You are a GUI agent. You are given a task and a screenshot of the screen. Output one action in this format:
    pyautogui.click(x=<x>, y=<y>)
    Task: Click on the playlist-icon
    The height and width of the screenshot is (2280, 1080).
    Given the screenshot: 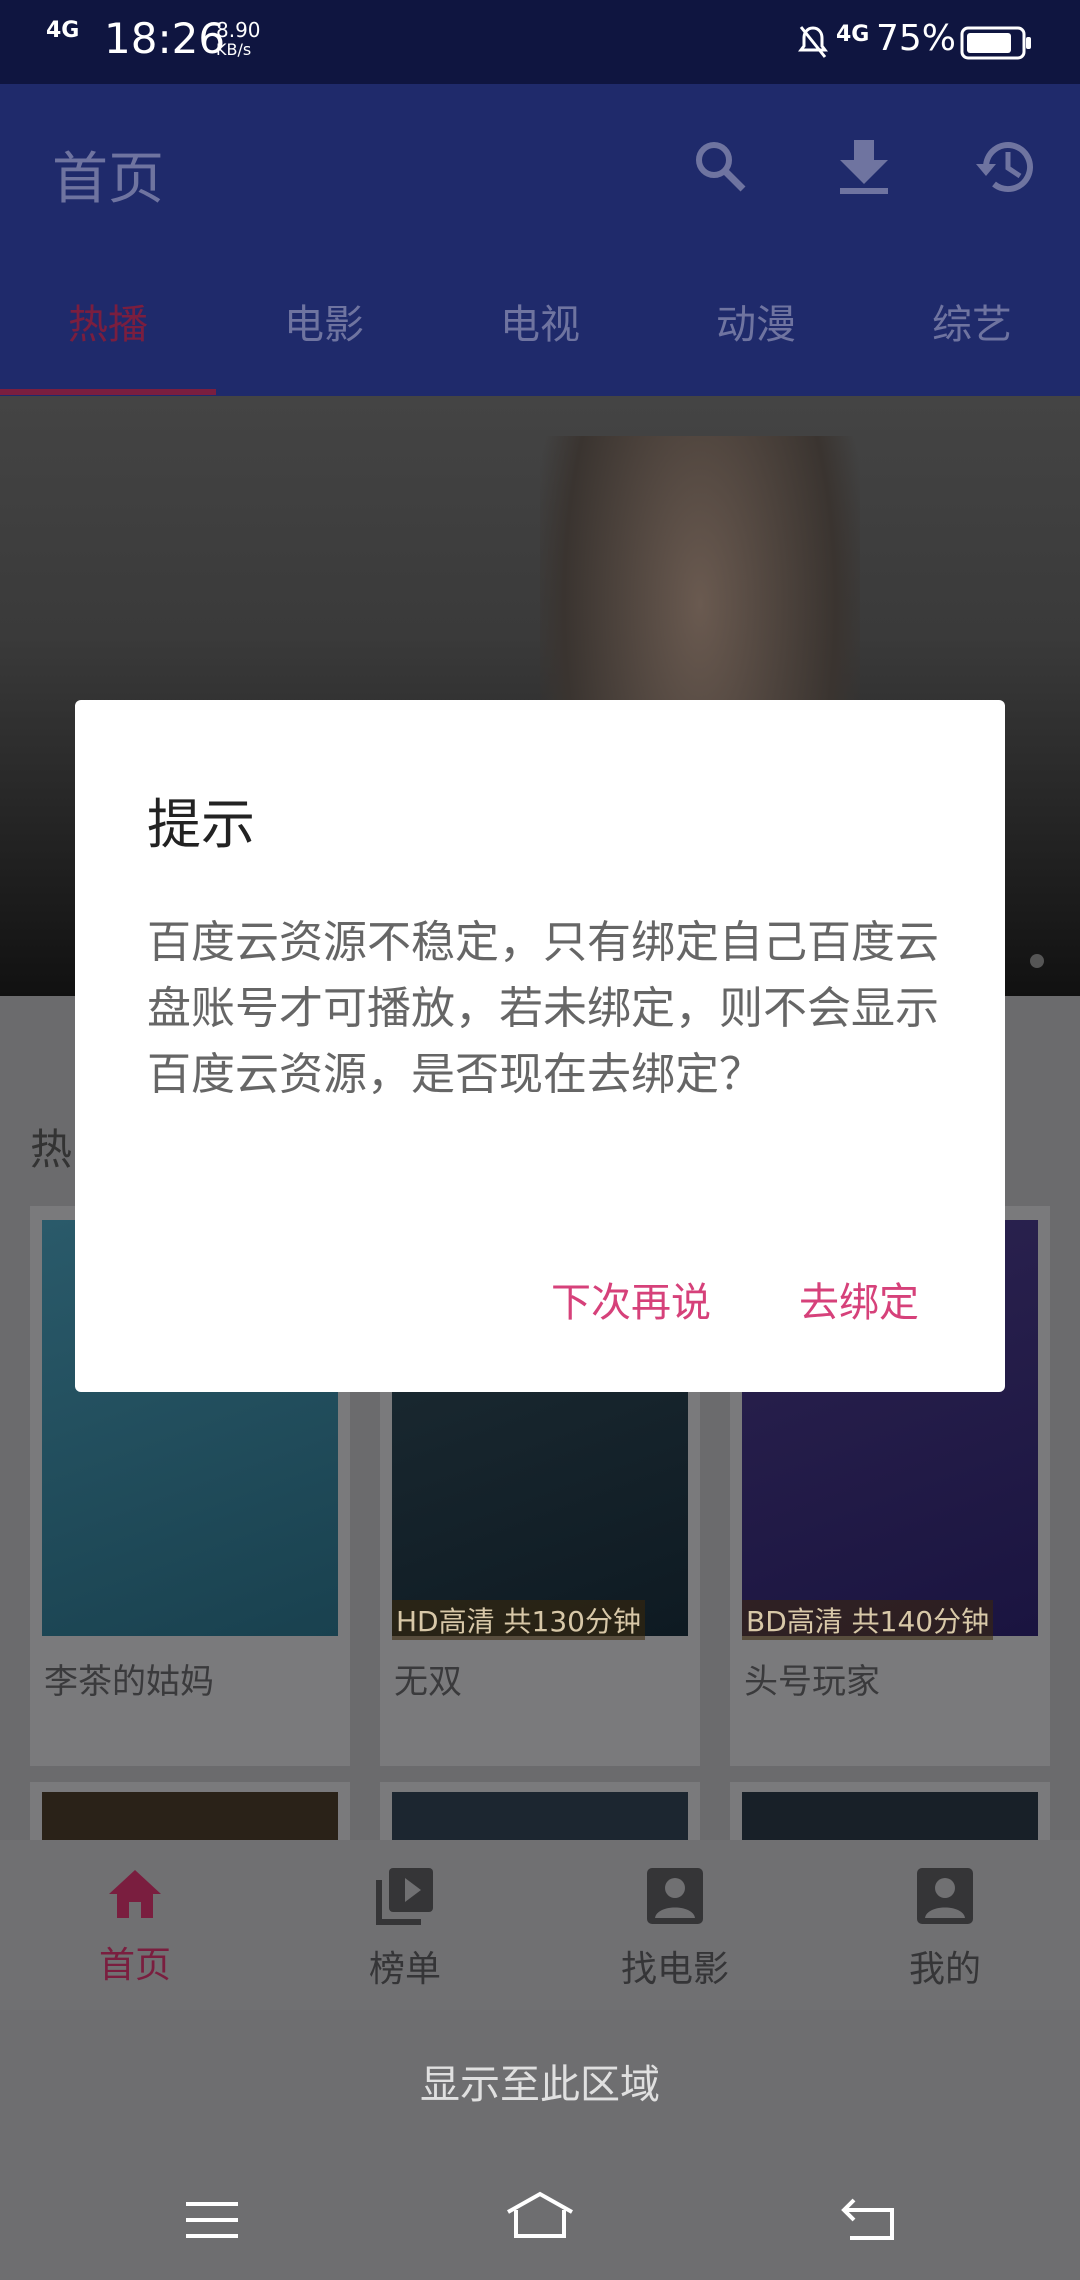 What is the action you would take?
    pyautogui.click(x=404, y=1896)
    